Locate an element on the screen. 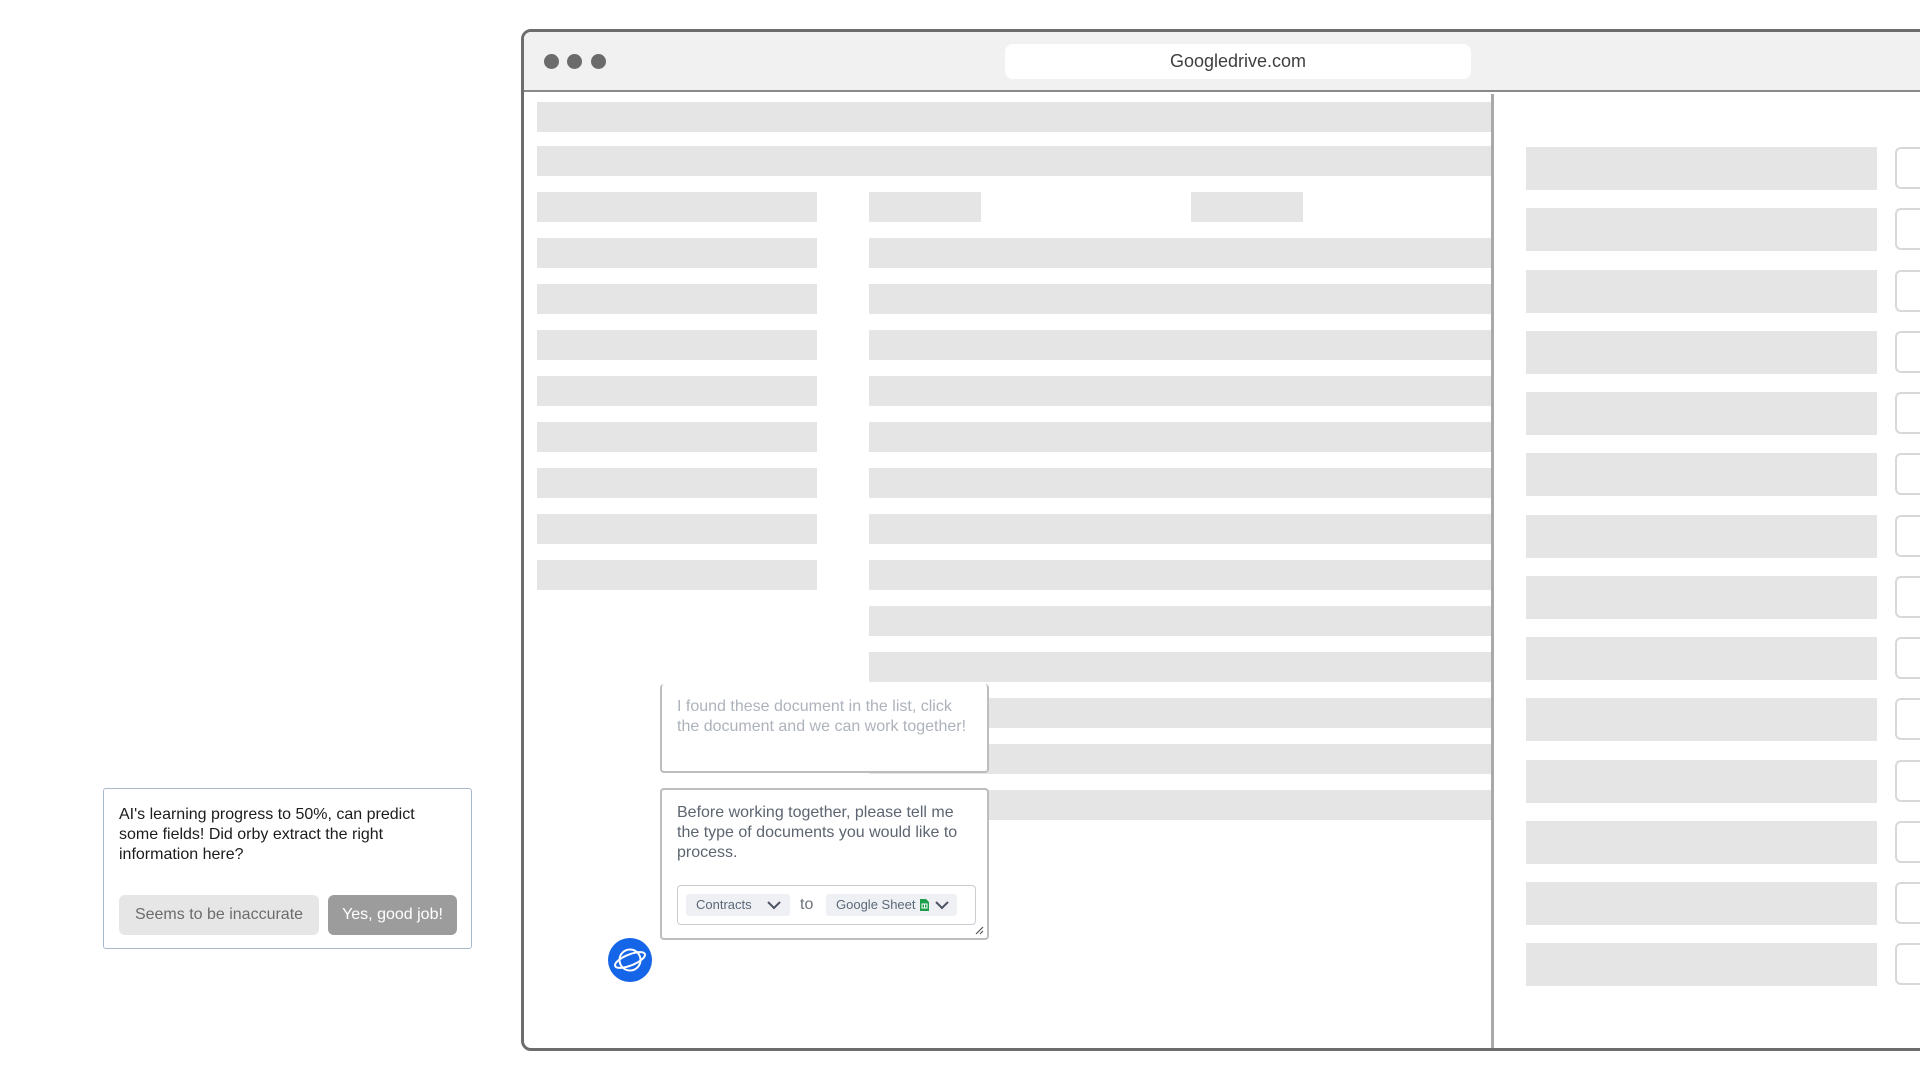  destination-value: Google Sheet is located at coordinates (876, 904).